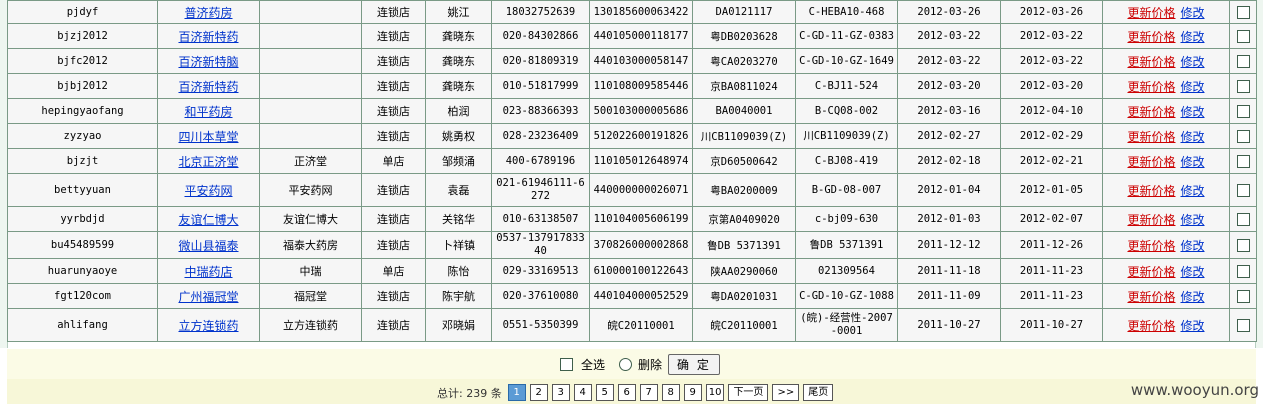 Image resolution: width=1263 pixels, height=404 pixels. Describe the element at coordinates (208, 162) in the screenshot. I see `pharmacy-name-link: 北京正济堂` at that location.